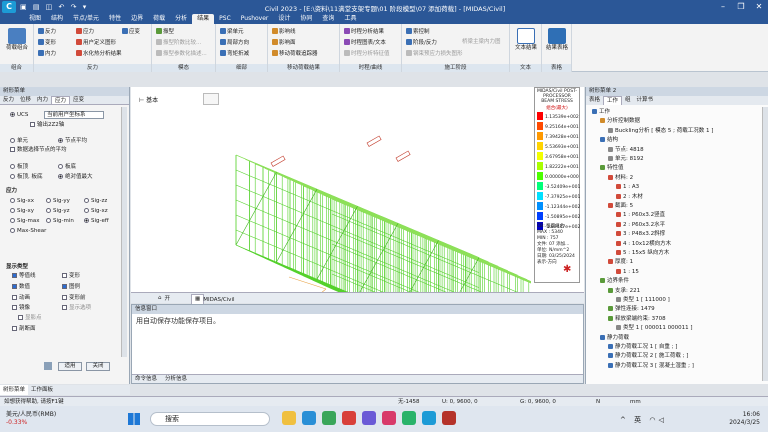  What do you see at coordinates (21, 287) in the screenshot?
I see `display-values: 数值` at bounding box center [21, 287].